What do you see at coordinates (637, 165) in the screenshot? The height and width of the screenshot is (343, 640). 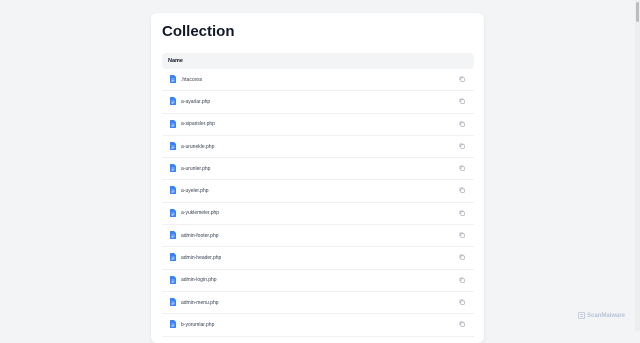 I see `scrollbar` at bounding box center [637, 165].